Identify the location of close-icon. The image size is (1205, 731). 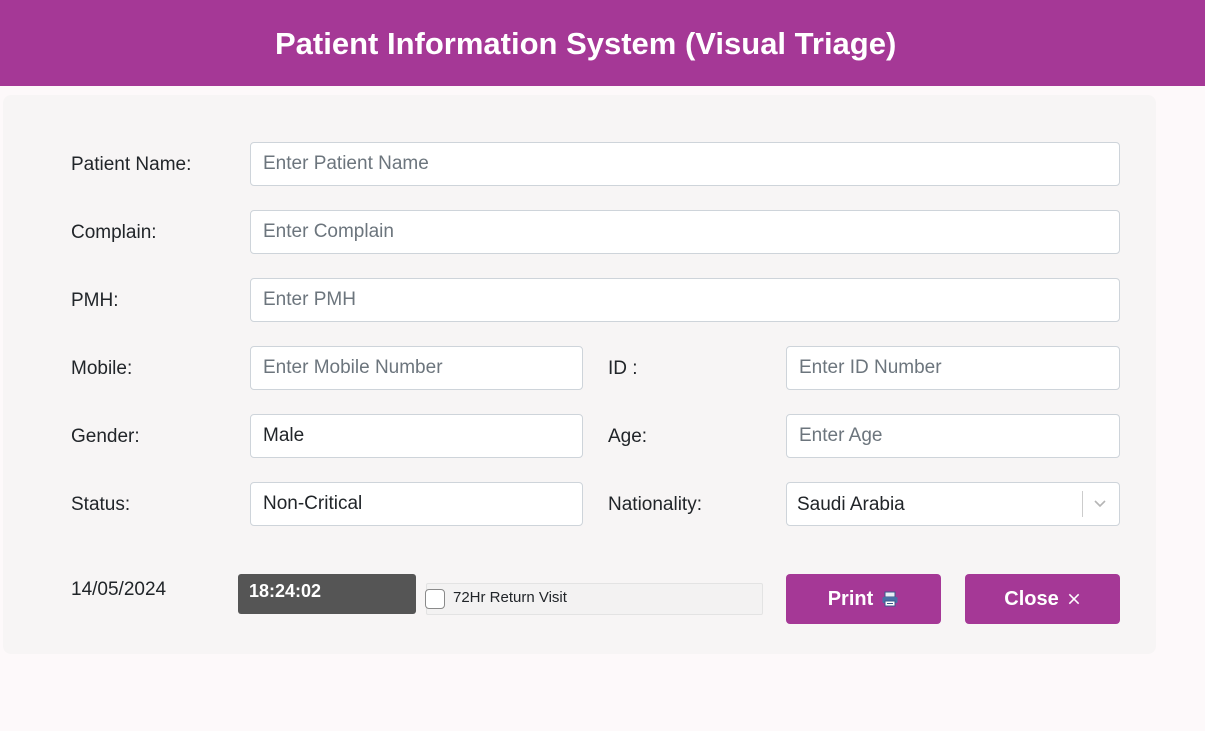
(1073, 599).